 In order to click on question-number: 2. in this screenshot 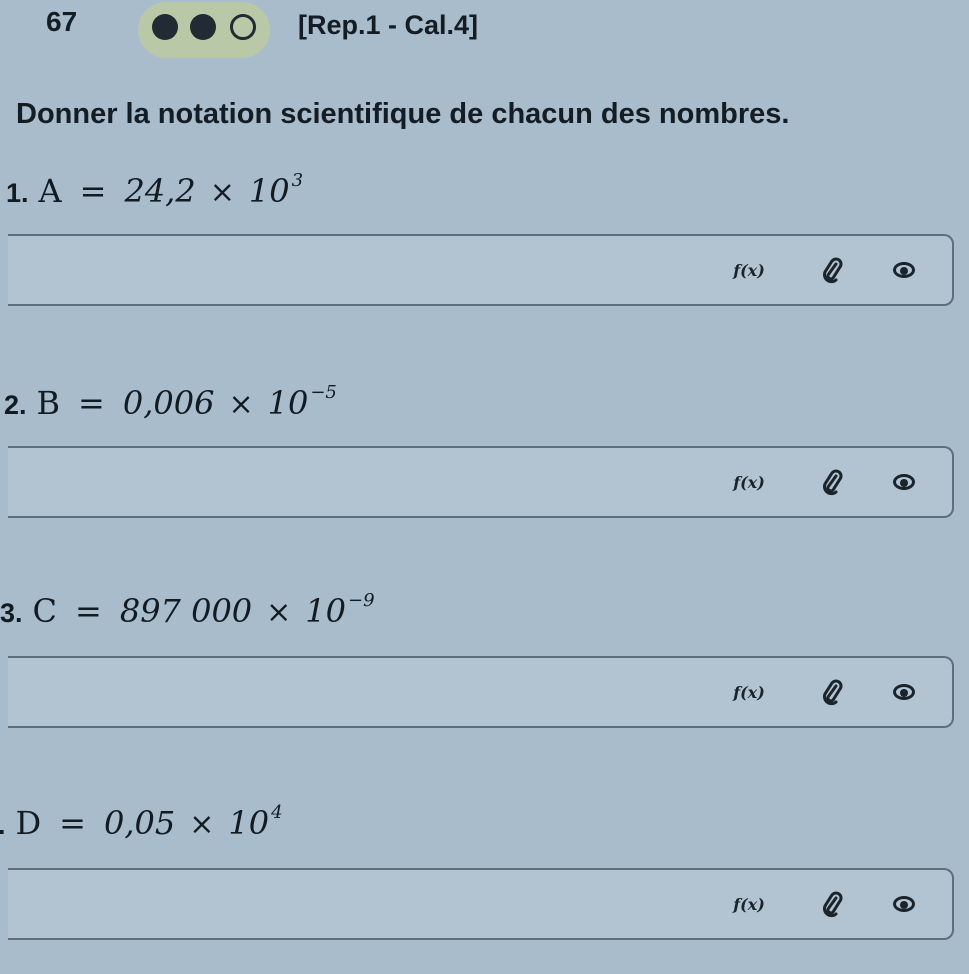, I will do `click(15, 405)`.